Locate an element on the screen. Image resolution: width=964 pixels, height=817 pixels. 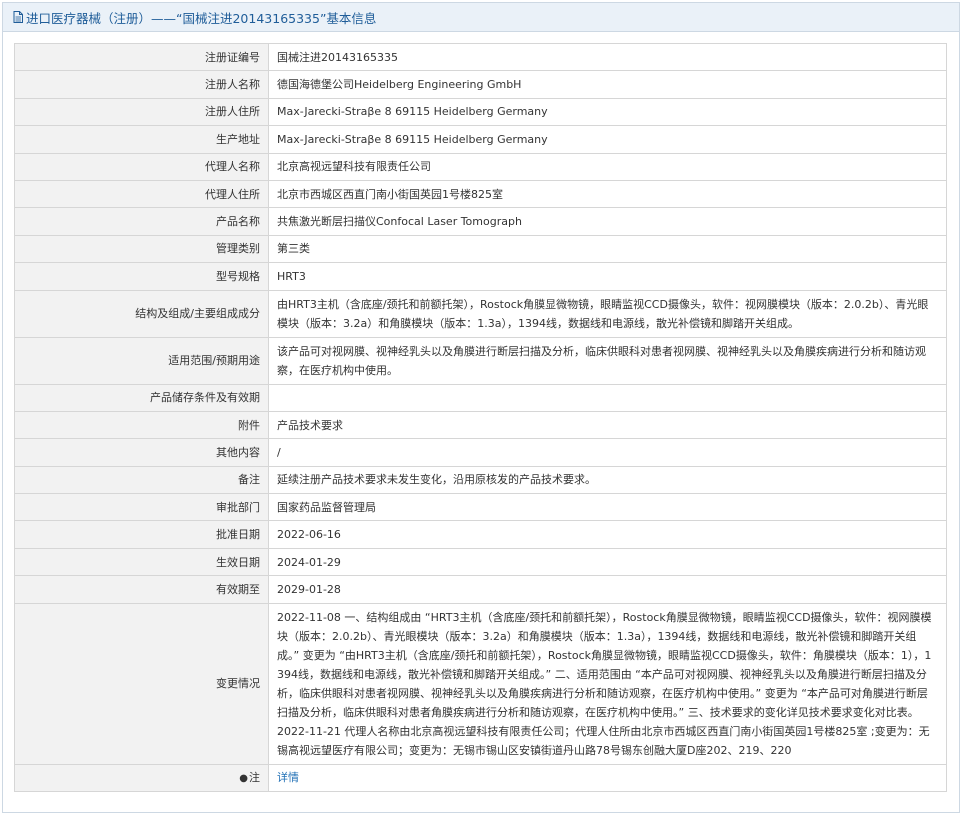
table-row: 备注 延续注册产品技术要求未发生变化，沿用原核发的产品技术要求。 is located at coordinates (480, 480).